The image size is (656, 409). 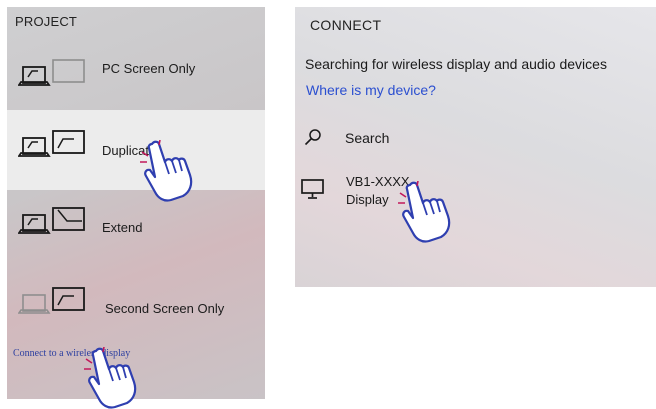 What do you see at coordinates (312, 189) in the screenshot?
I see `monitor-icon` at bounding box center [312, 189].